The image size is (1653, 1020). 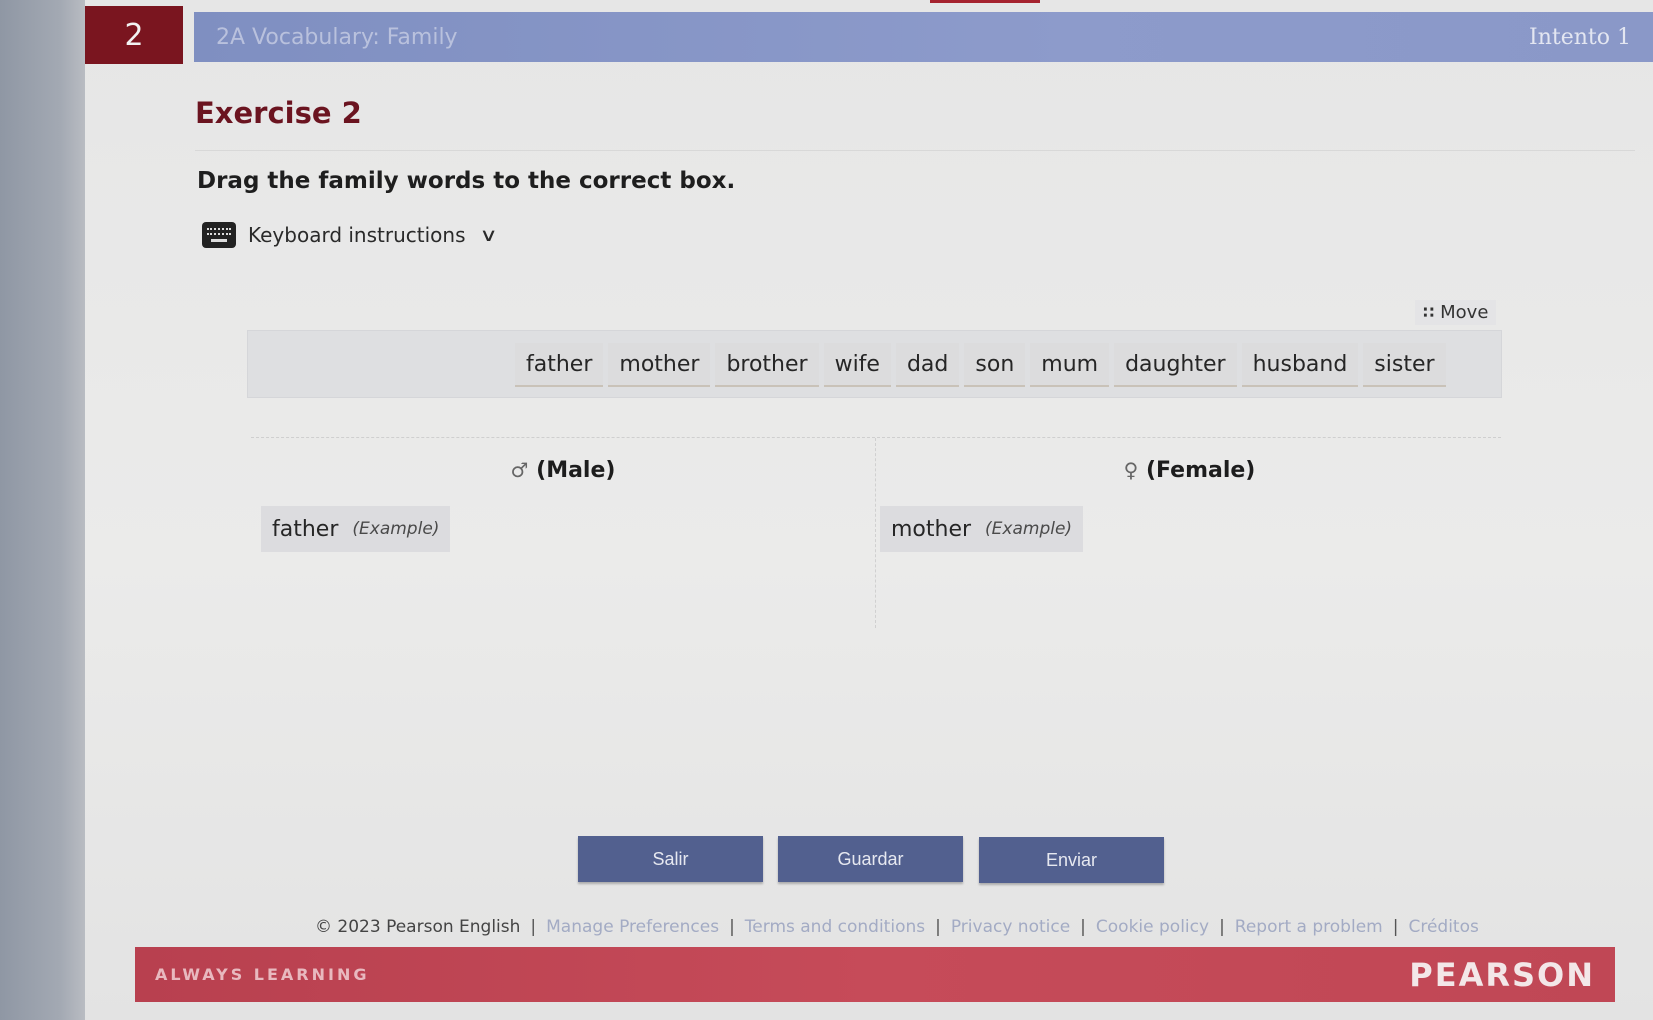 What do you see at coordinates (1029, 529) in the screenshot?
I see `female-example-tag: (Example)` at bounding box center [1029, 529].